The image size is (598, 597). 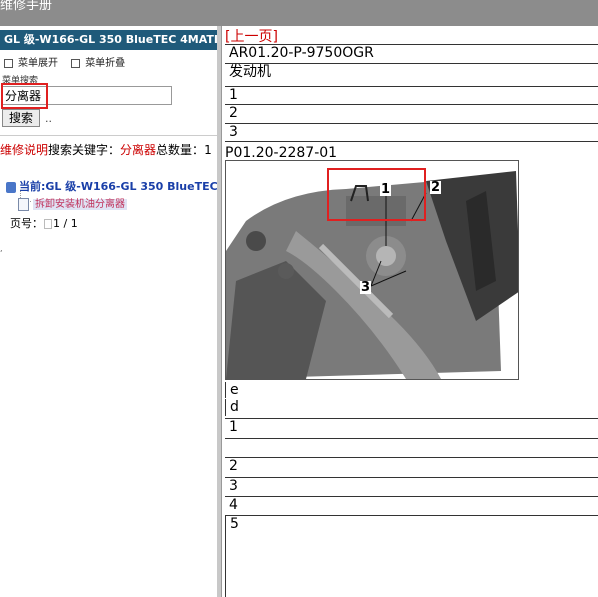 I want to click on search-results-summary: 维修说明搜索关键字：分离器总数量：1, so click(x=108, y=150).